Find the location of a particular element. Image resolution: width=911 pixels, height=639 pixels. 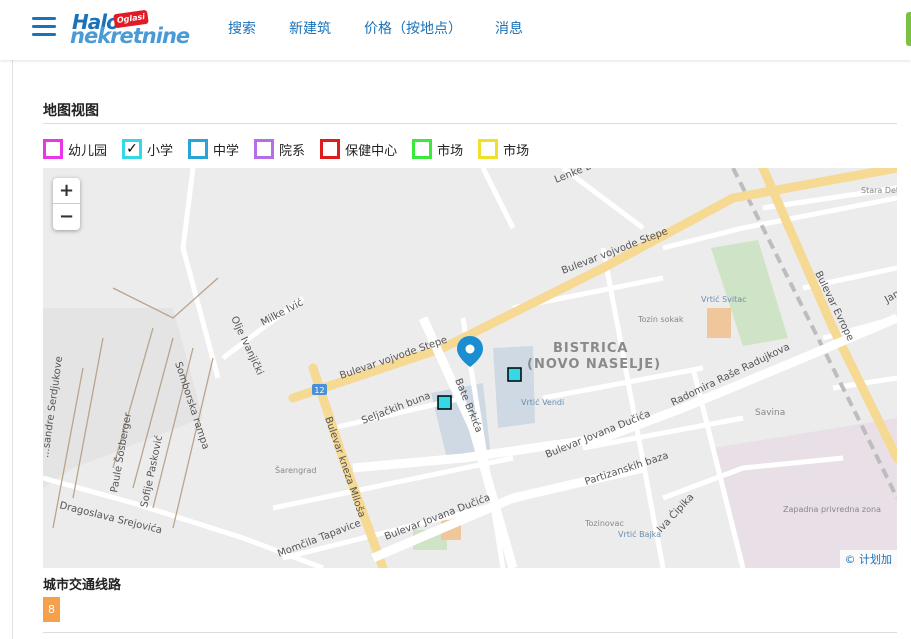

legend-label: 幼儿园 is located at coordinates (88, 151).